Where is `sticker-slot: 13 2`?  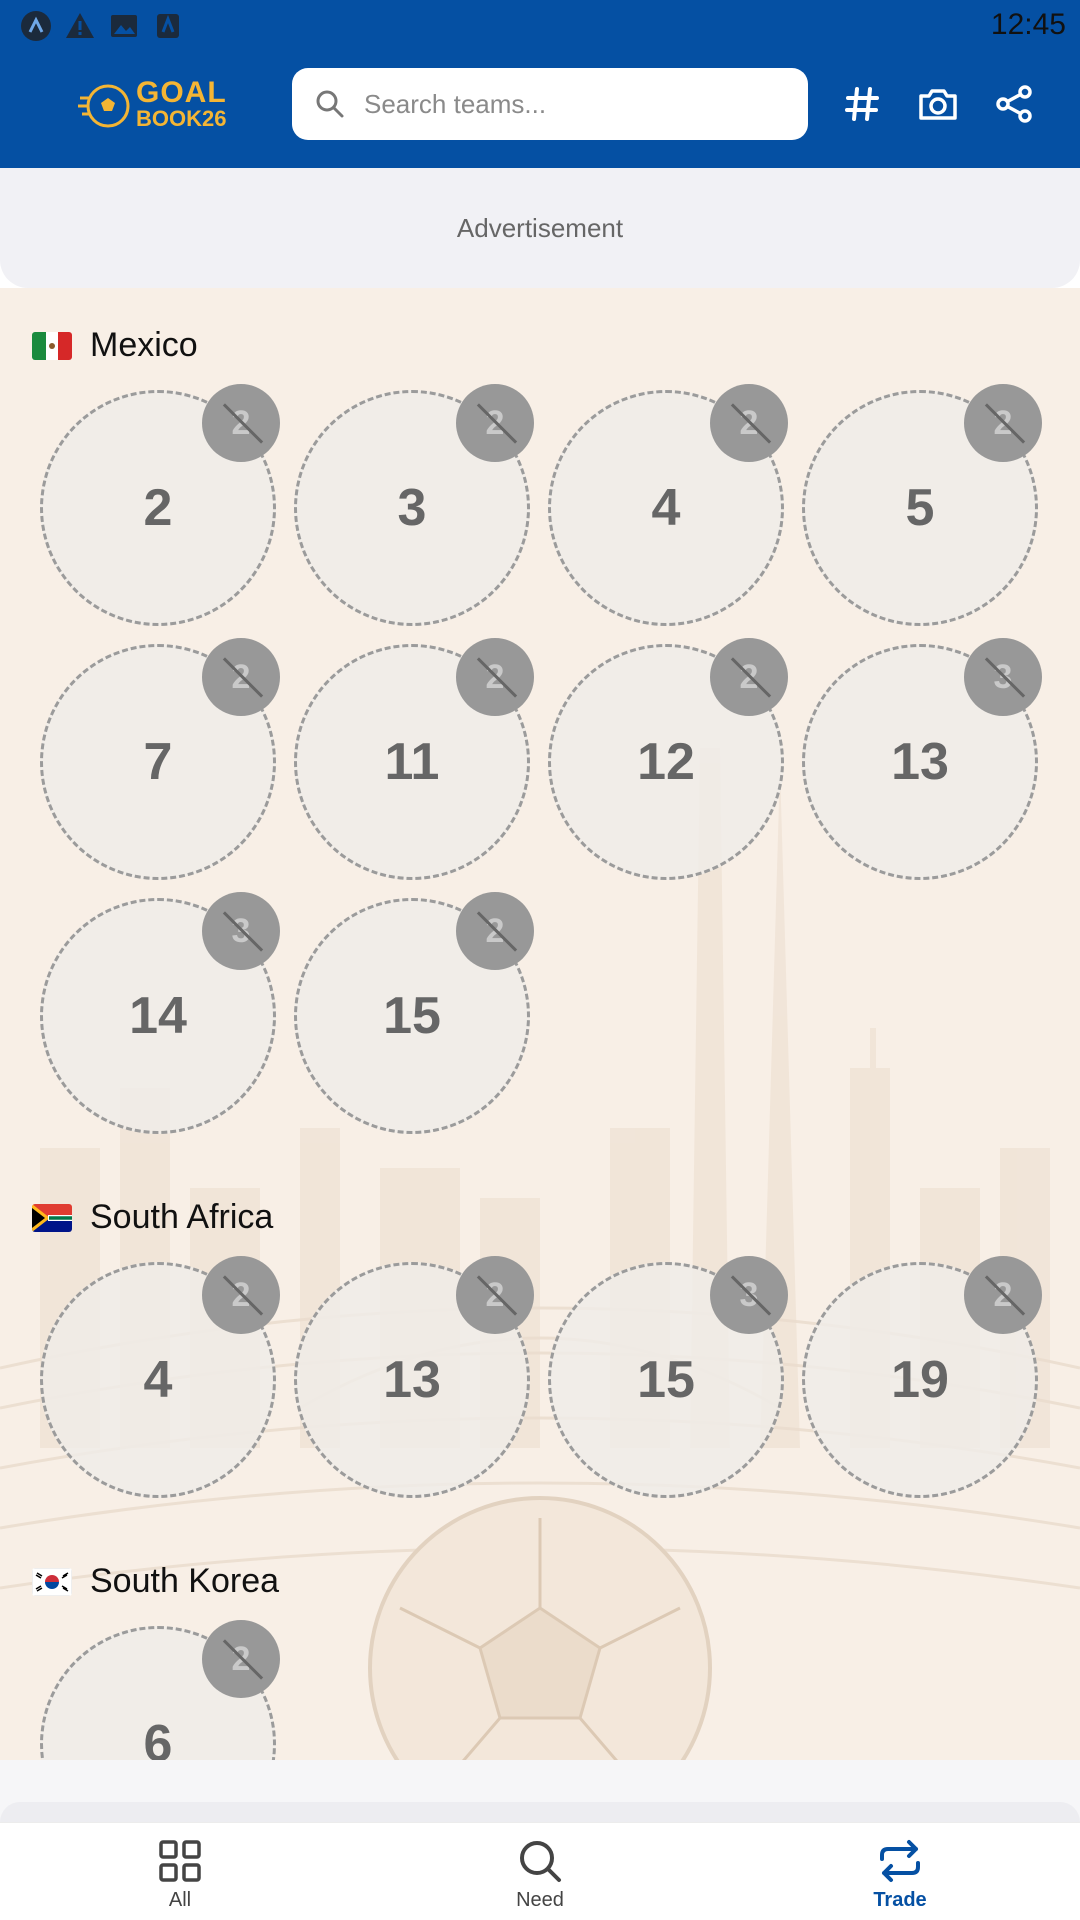
sticker-slot: 13 2 is located at coordinates (414, 1377).